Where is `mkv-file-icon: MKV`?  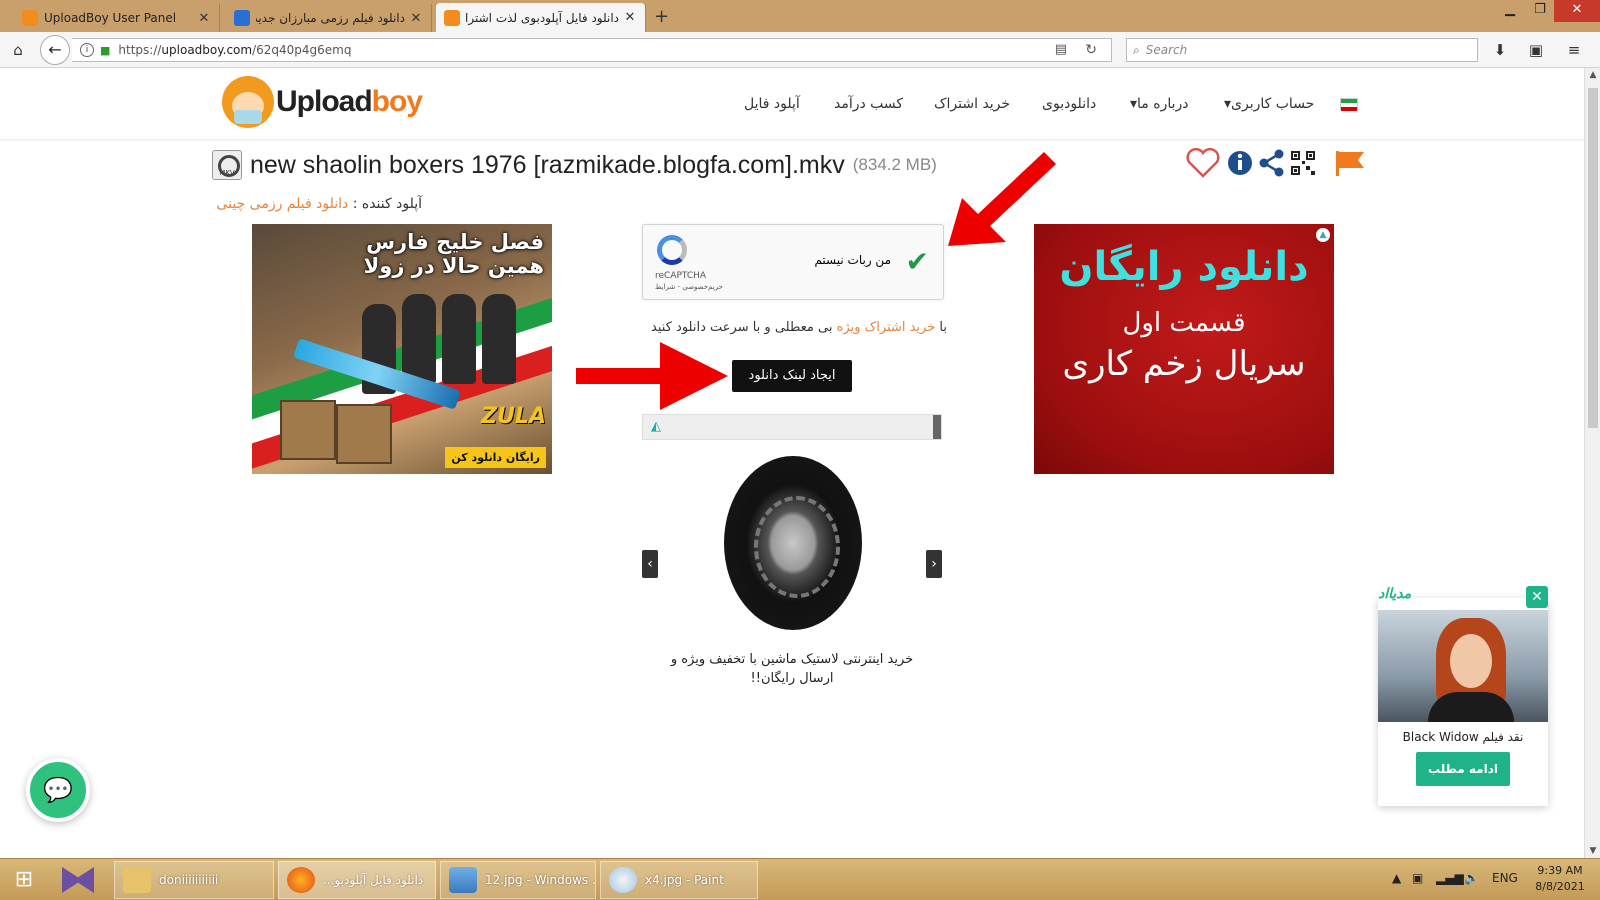 mkv-file-icon: MKV is located at coordinates (227, 165).